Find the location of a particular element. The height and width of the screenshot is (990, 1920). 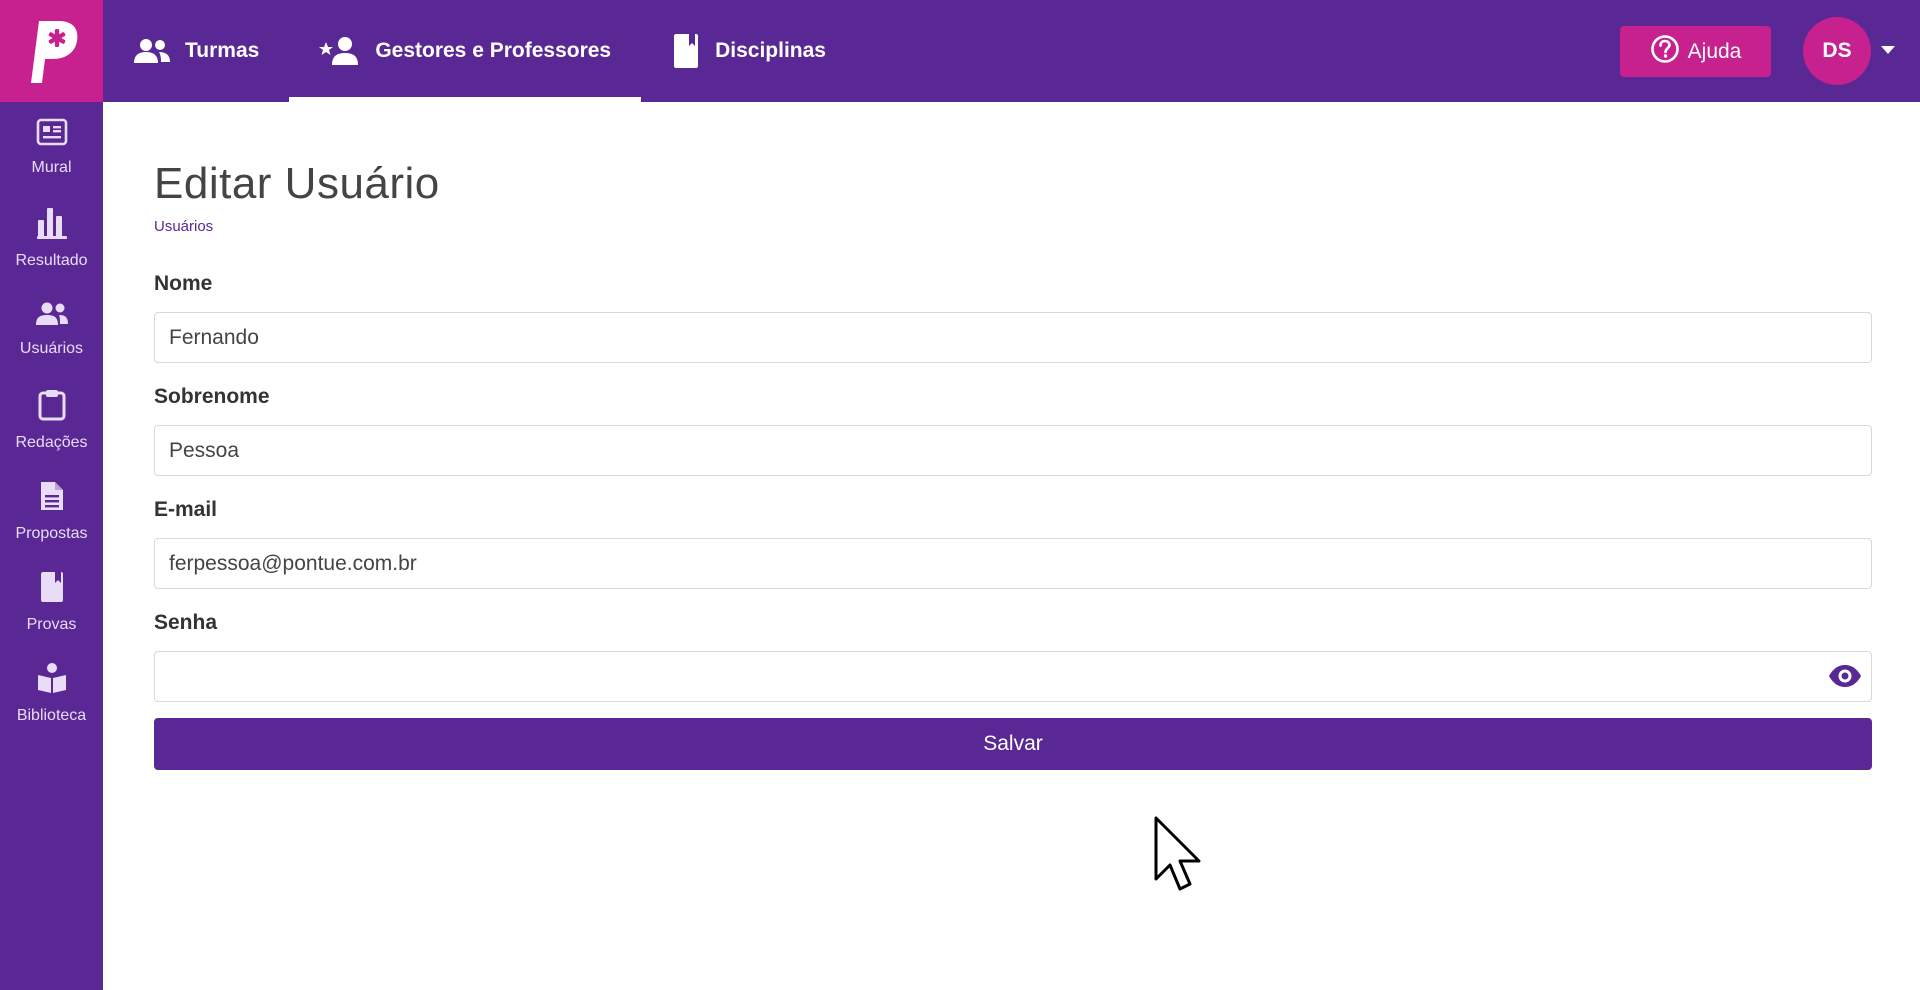

caret-down-icon is located at coordinates (1888, 51).